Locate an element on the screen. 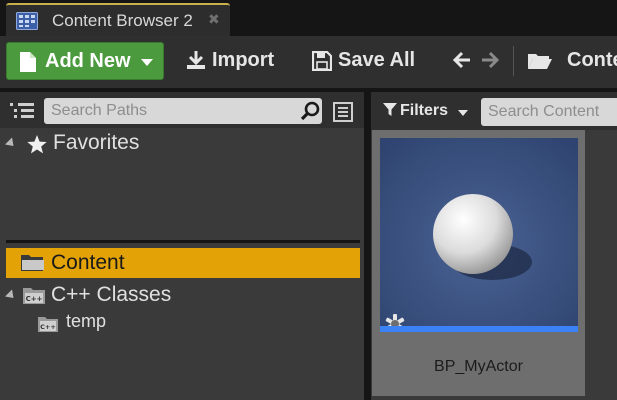 This screenshot has height=400, width=617. asset-type-bar is located at coordinates (479, 329).